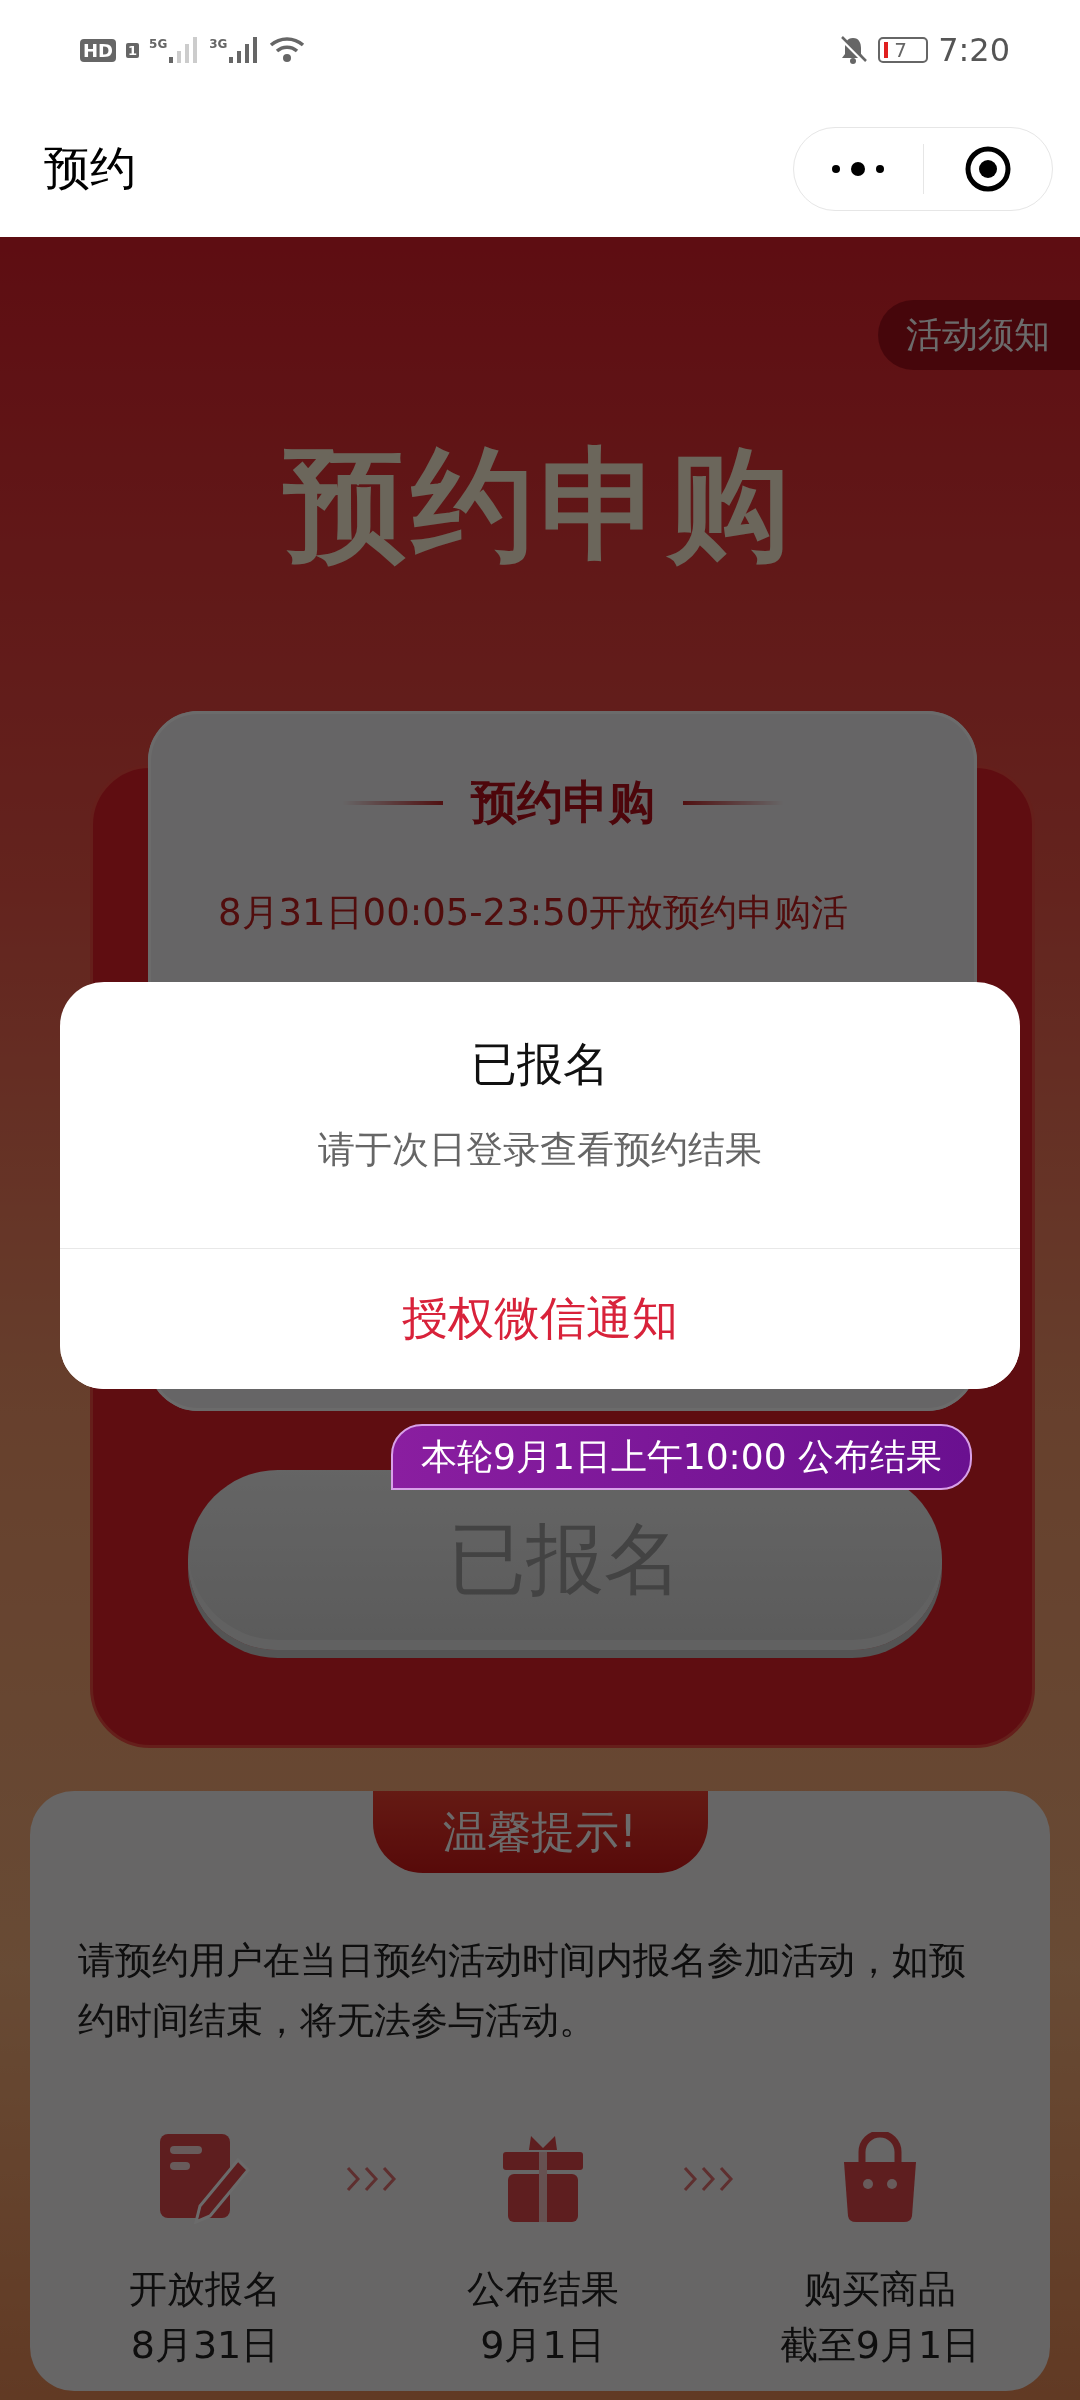 This screenshot has height=2400, width=1080. What do you see at coordinates (562, 802) in the screenshot?
I see `card-title: 预约申购` at bounding box center [562, 802].